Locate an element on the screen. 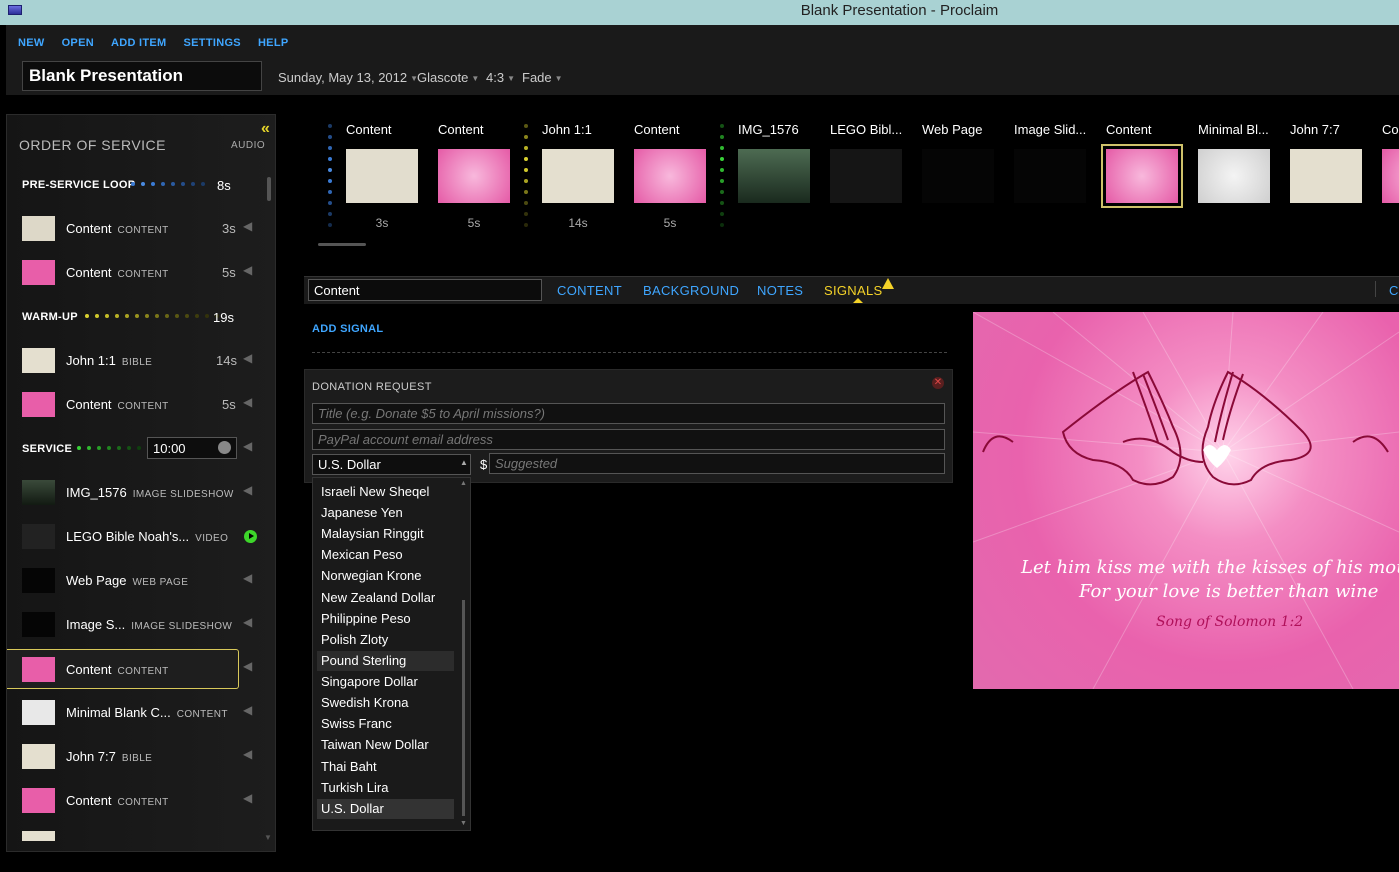 This screenshot has width=1399, height=872. list-item-selected: Content CONTENT is located at coordinates (123, 669).